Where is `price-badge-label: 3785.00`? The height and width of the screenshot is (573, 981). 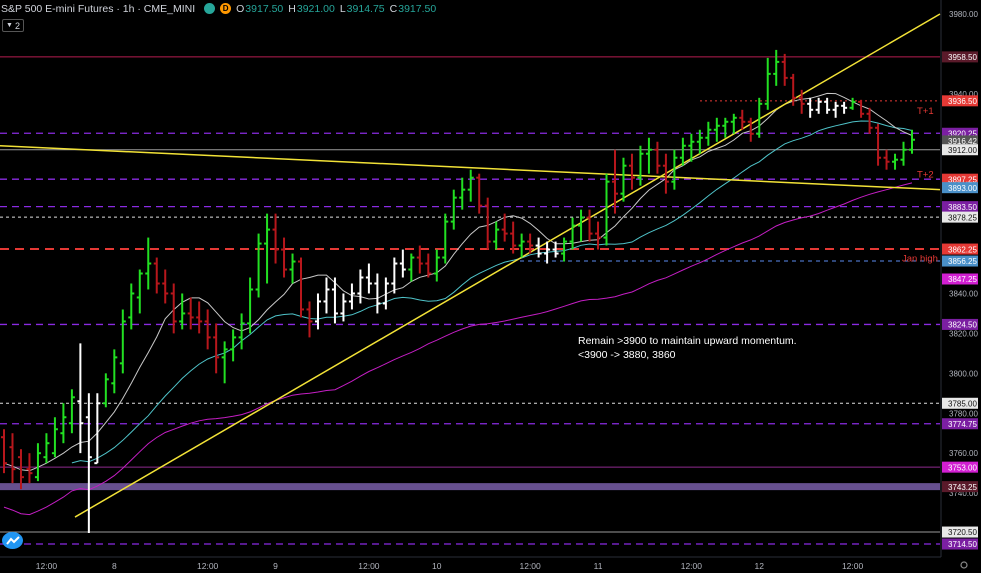
price-badge-label: 3785.00 is located at coordinates (962, 403).